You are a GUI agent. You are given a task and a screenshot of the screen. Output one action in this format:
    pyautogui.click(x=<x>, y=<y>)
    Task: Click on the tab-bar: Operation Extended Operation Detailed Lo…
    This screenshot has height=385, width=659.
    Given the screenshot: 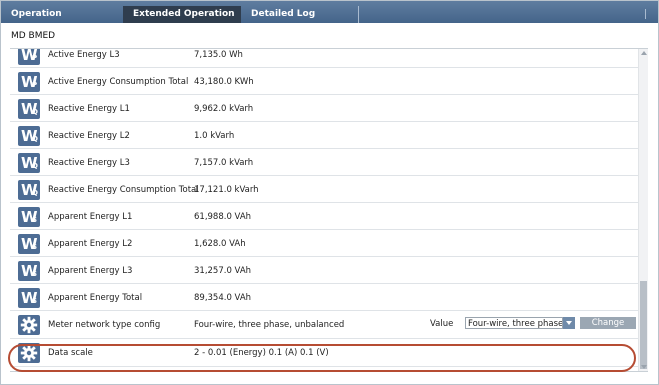 What is the action you would take?
    pyautogui.click(x=329, y=12)
    